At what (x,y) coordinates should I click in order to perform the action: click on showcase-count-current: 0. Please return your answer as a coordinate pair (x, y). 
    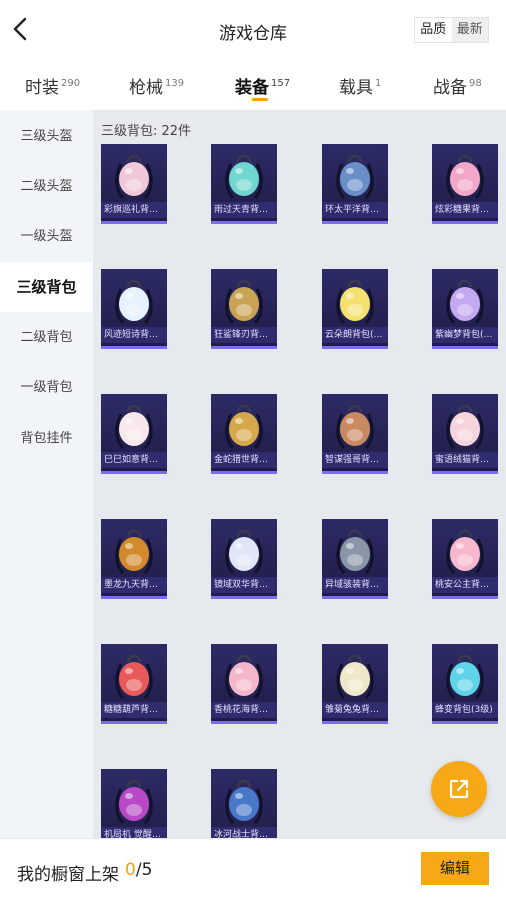
    Looking at the image, I should click on (130, 870).